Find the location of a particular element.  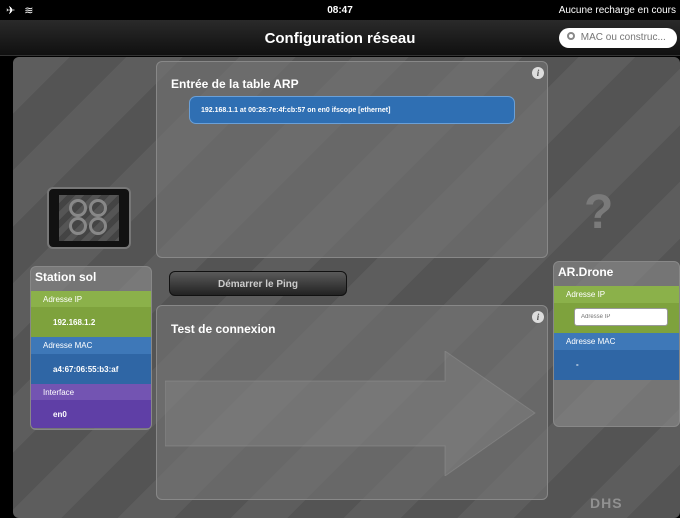

status-bar: ✈ ≋ 08:47 Aucune recharge en cours is located at coordinates (340, 10).